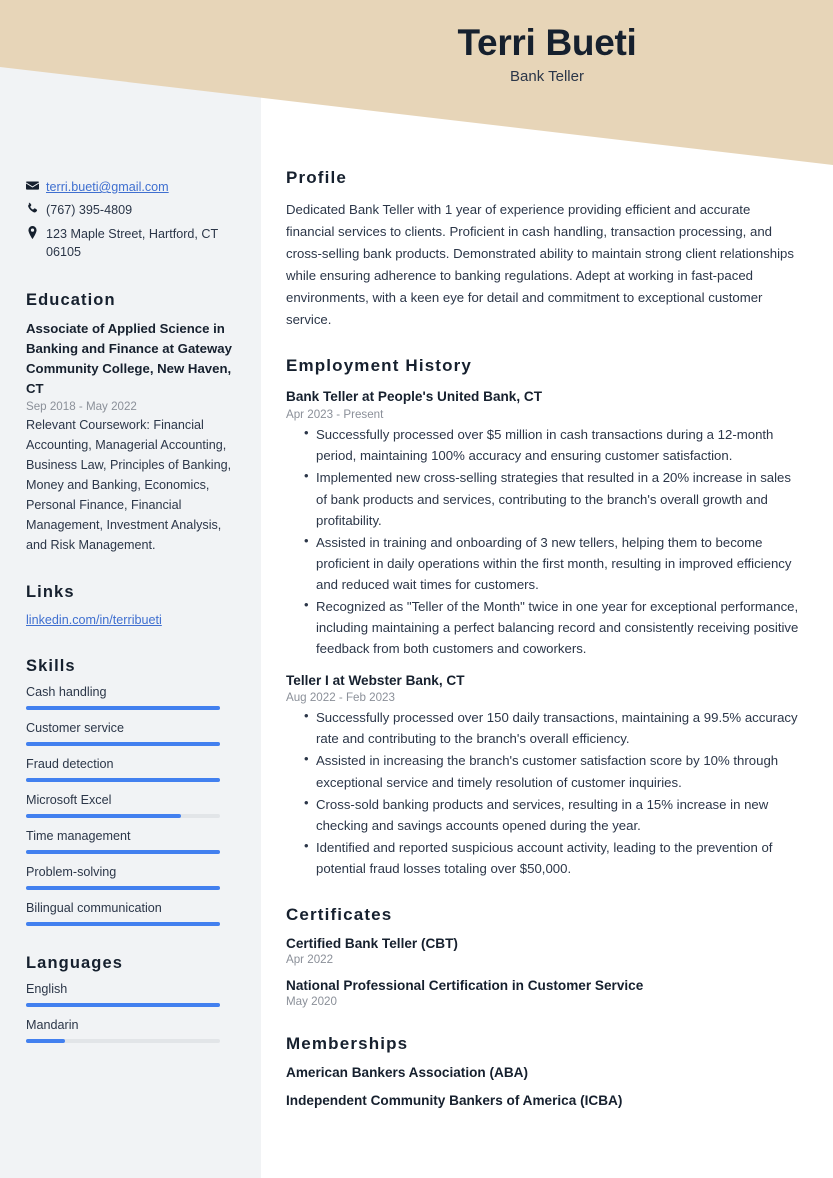  Describe the element at coordinates (47, 989) in the screenshot. I see `language-label: English` at that location.